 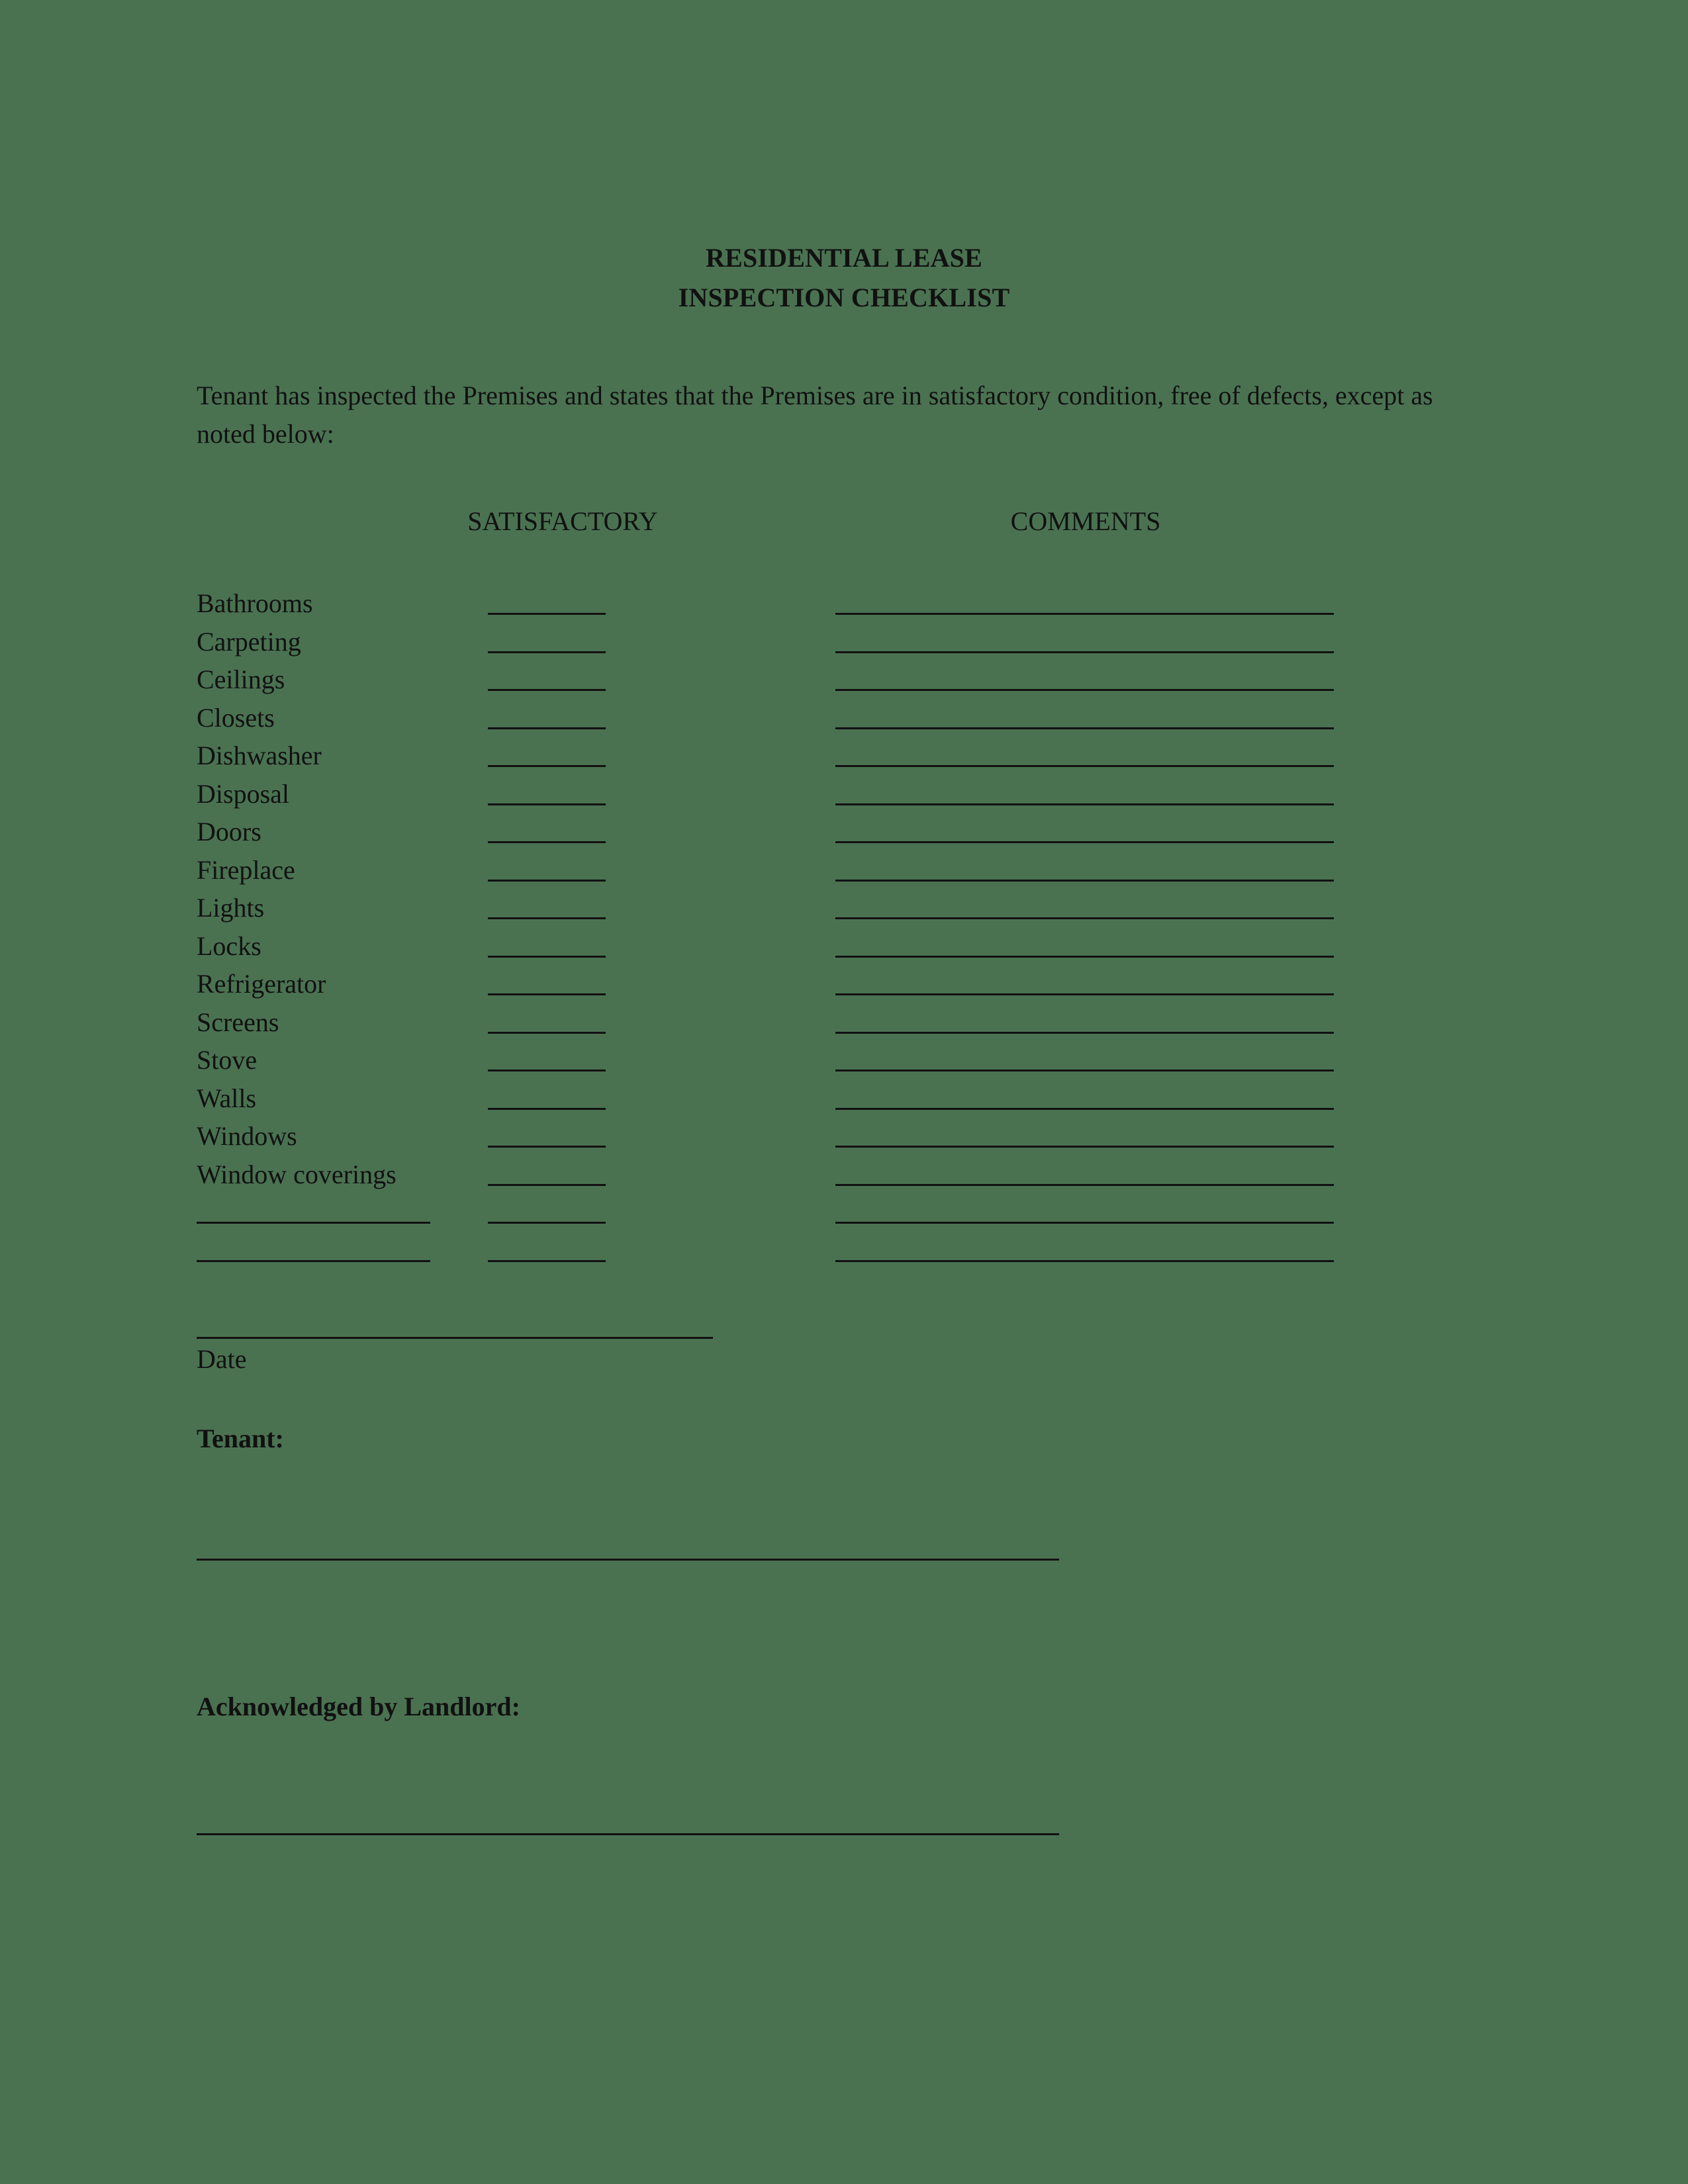 I want to click on checklist-row: Windows, so click(x=844, y=1139).